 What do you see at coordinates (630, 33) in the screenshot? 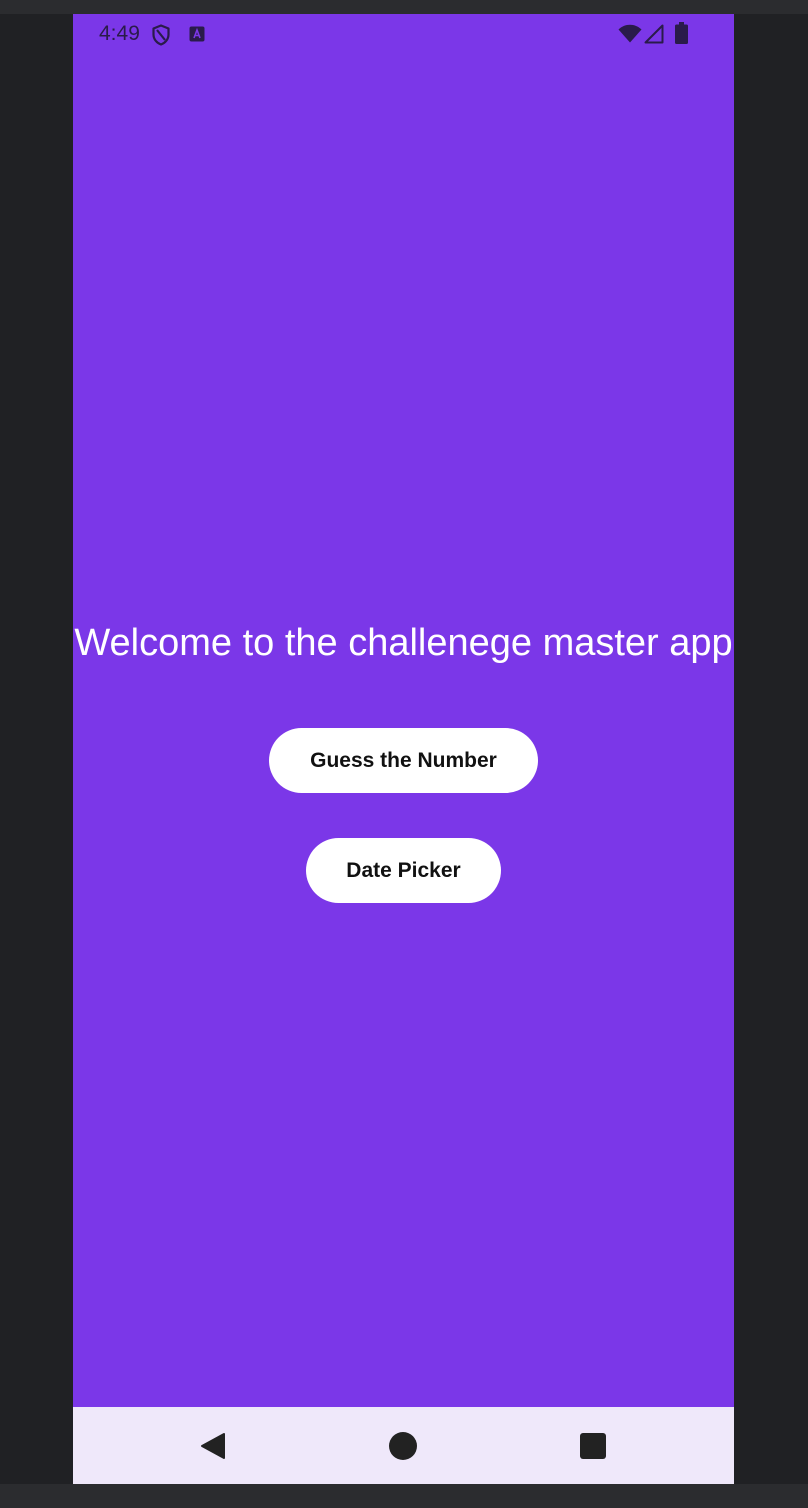
I see `wifi-icon` at bounding box center [630, 33].